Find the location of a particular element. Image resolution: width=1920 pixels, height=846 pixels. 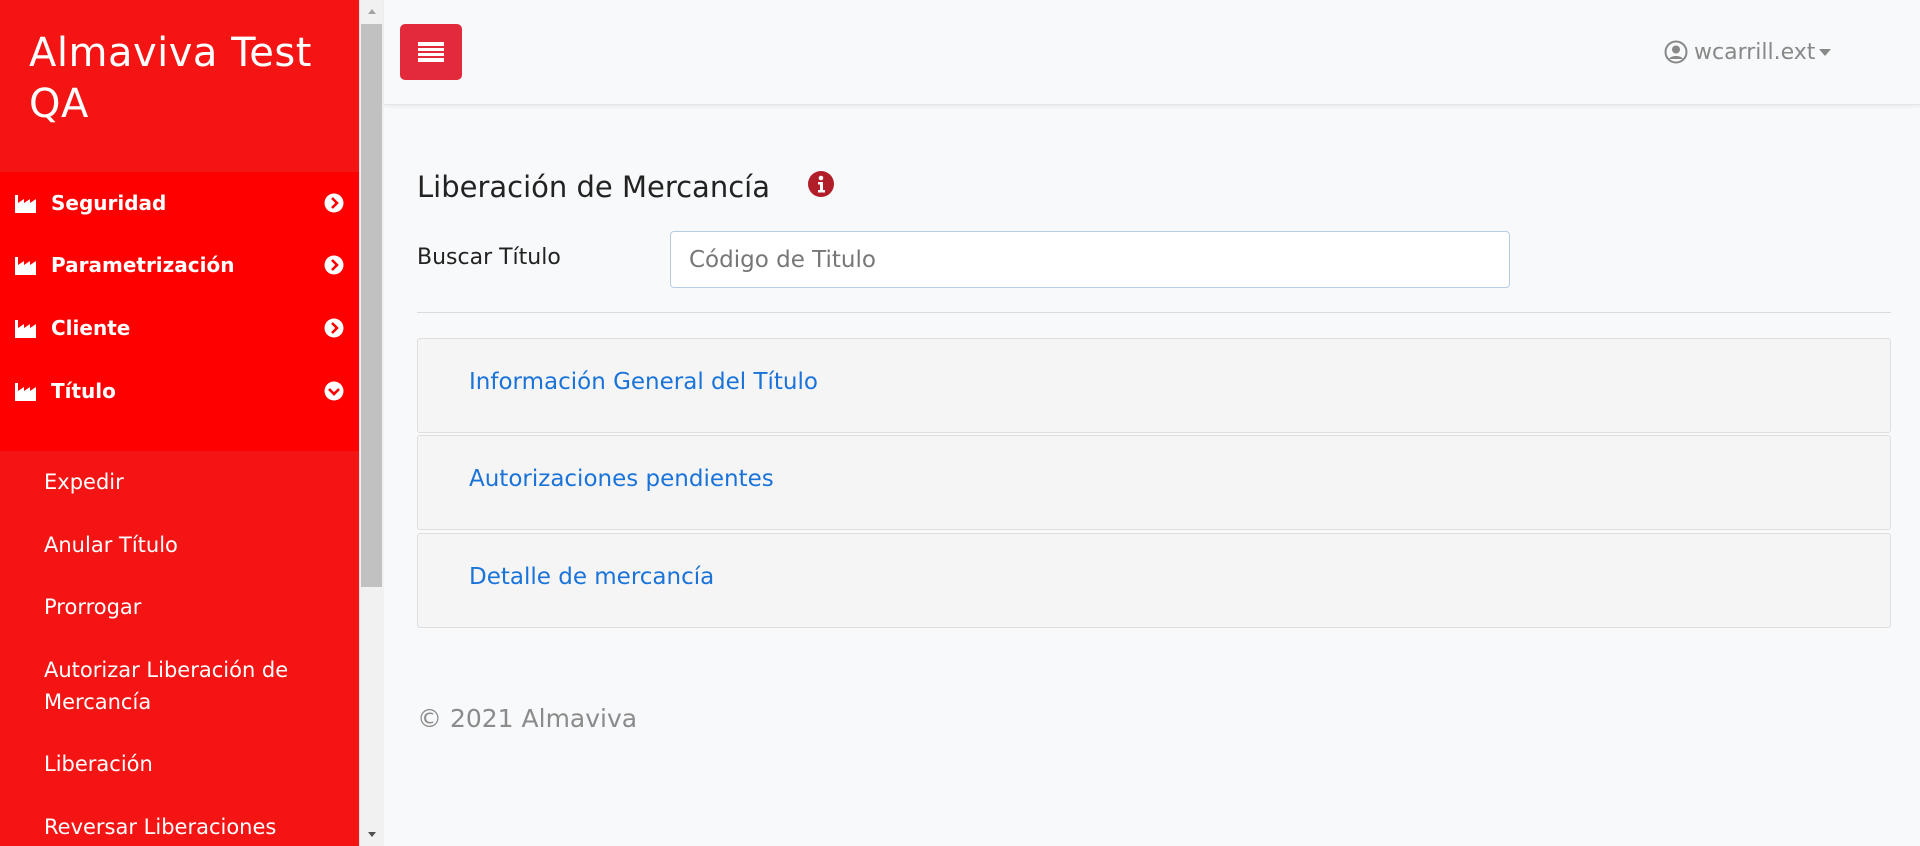

panel-title: Detalle de mercancía is located at coordinates (591, 577).